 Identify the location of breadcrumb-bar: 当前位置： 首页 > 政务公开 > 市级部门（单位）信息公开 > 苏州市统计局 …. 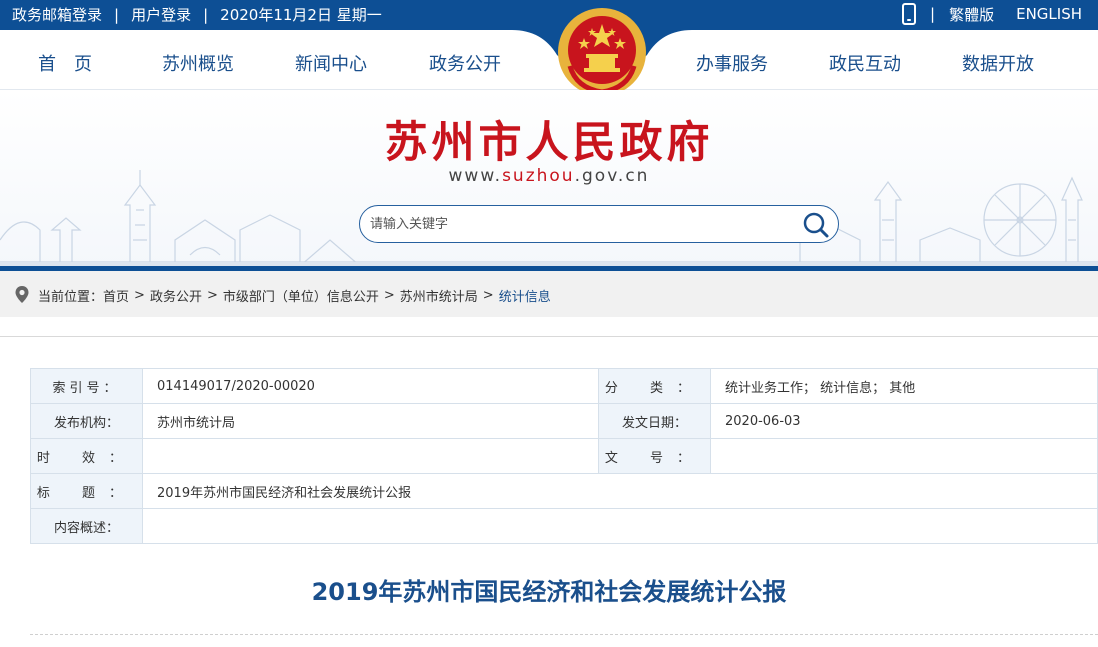
(549, 294).